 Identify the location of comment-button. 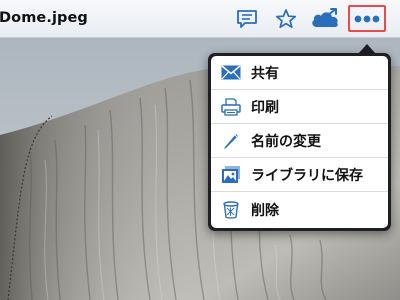
(247, 19).